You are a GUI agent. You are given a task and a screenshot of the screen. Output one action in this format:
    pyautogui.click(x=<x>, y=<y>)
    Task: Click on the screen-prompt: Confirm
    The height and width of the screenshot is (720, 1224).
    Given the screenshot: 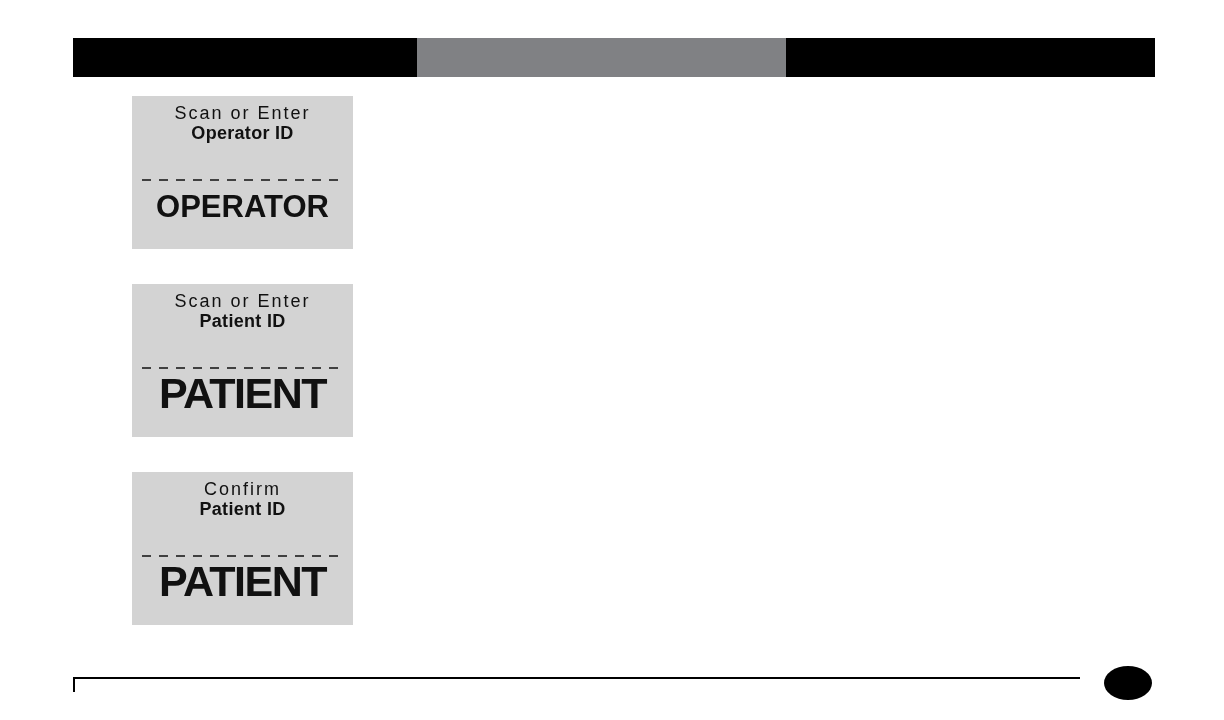 What is the action you would take?
    pyautogui.click(x=242, y=489)
    